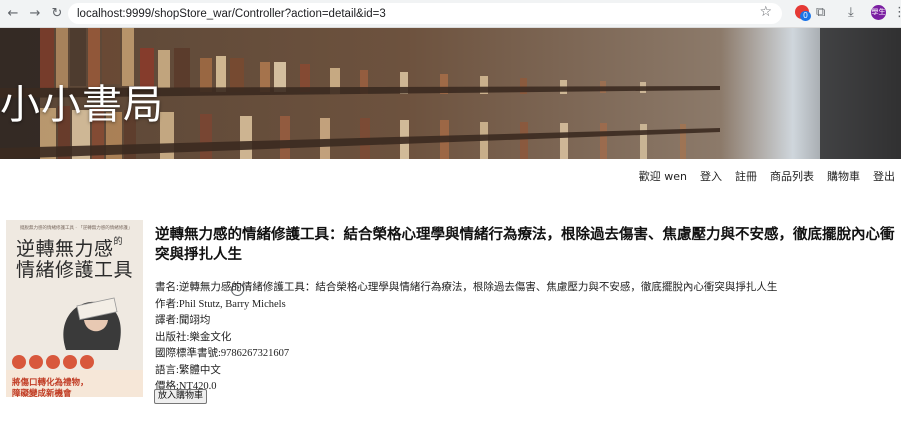 The height and width of the screenshot is (424, 901). What do you see at coordinates (13, 14) in the screenshot?
I see `back-icon: ←` at bounding box center [13, 14].